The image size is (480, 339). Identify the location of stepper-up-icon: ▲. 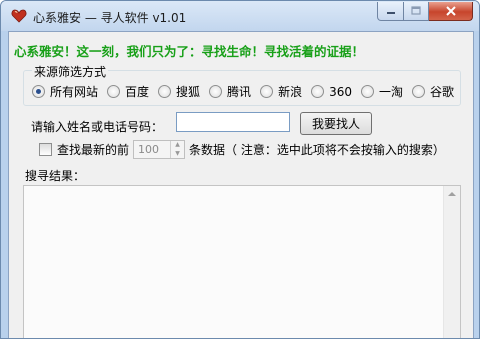
(177, 145).